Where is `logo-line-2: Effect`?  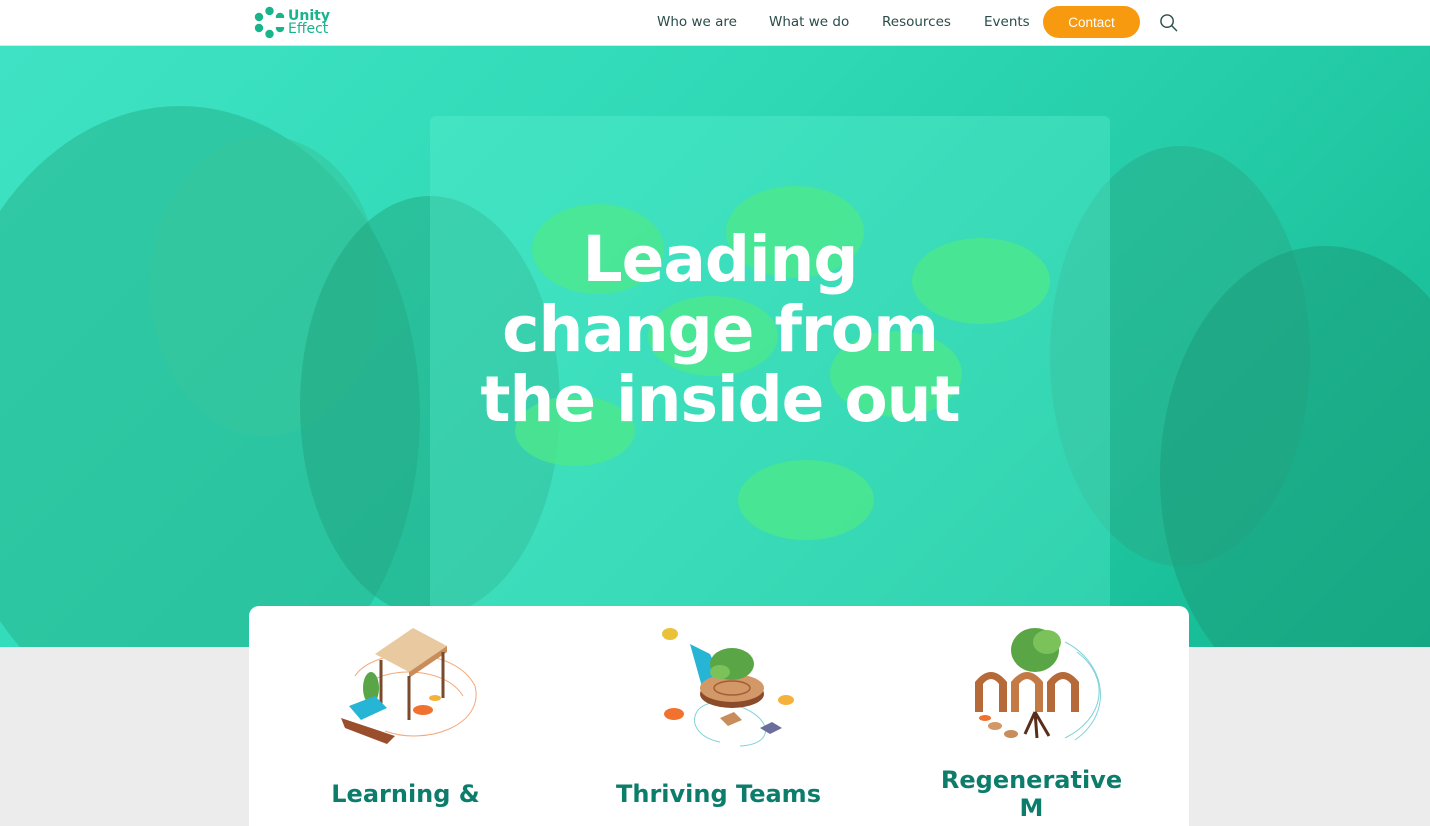
logo-line-2: Effect is located at coordinates (308, 28).